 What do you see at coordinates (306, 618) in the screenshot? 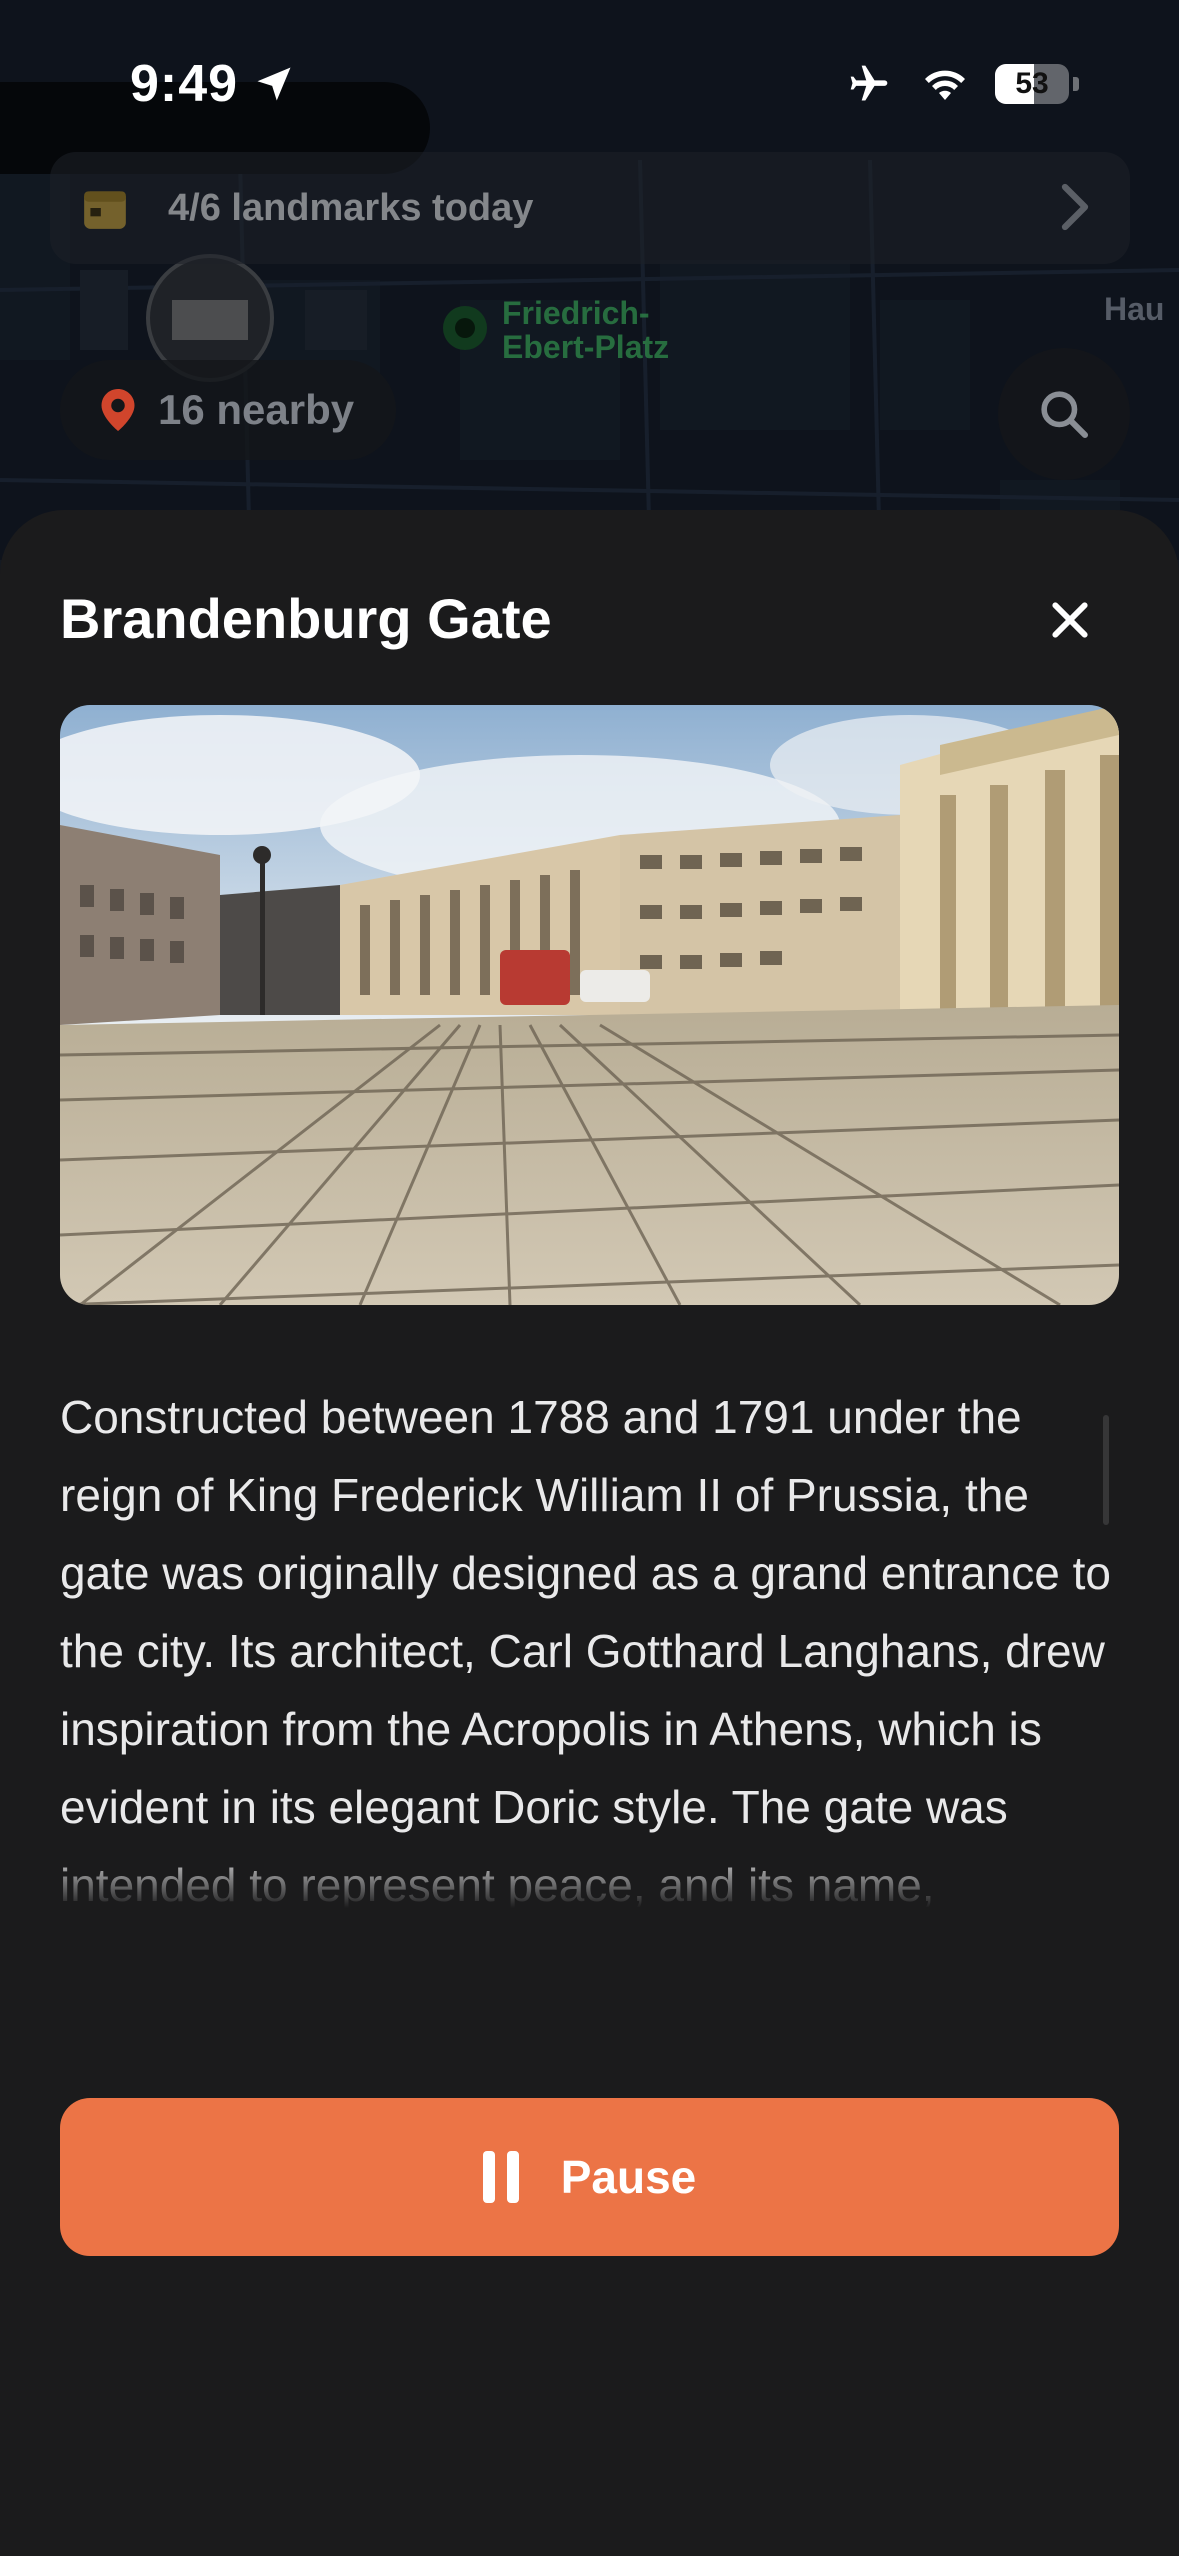
I see `landmark-title: Brandenburg Gate` at bounding box center [306, 618].